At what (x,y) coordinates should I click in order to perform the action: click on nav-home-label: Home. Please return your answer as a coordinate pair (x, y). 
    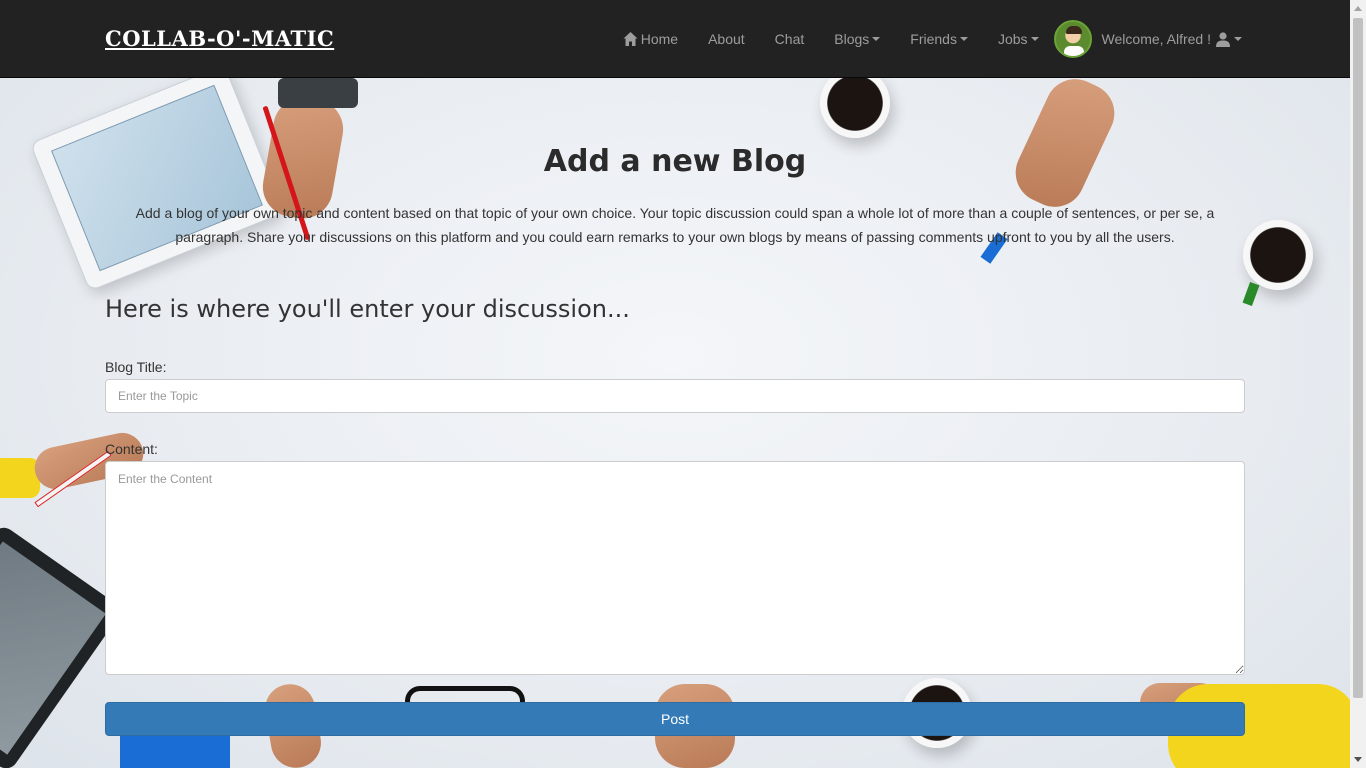
    Looking at the image, I should click on (659, 39).